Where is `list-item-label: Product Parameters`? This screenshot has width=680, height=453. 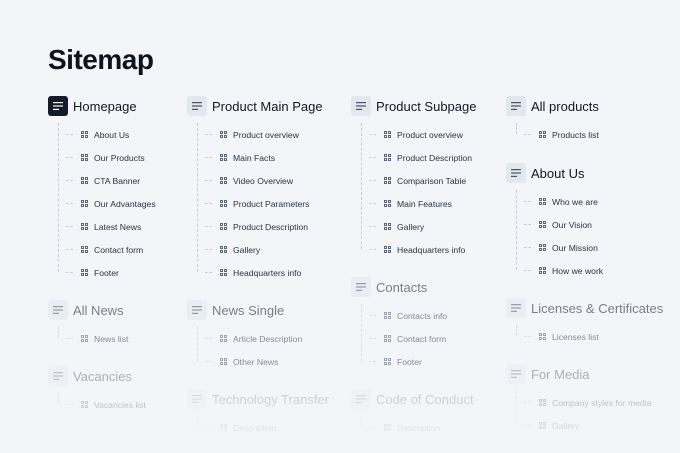
list-item-label: Product Parameters is located at coordinates (271, 203).